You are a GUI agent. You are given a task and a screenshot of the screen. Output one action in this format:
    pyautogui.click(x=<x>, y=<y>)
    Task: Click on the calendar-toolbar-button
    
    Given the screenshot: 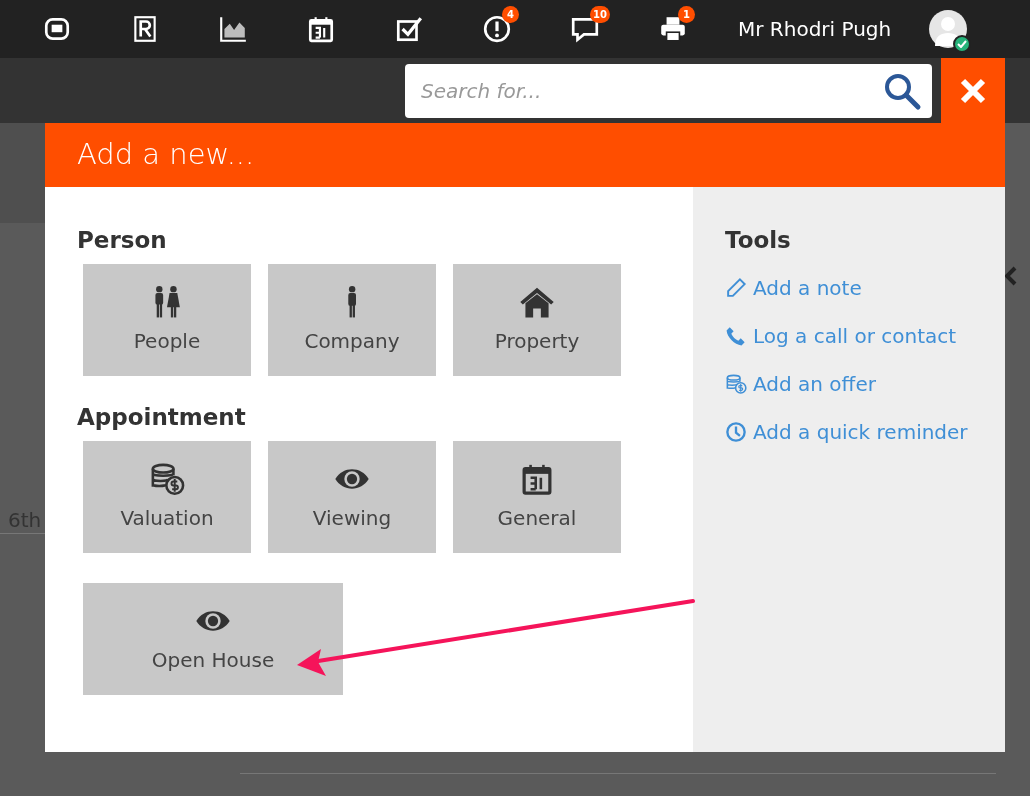 What is the action you would take?
    pyautogui.click(x=321, y=29)
    